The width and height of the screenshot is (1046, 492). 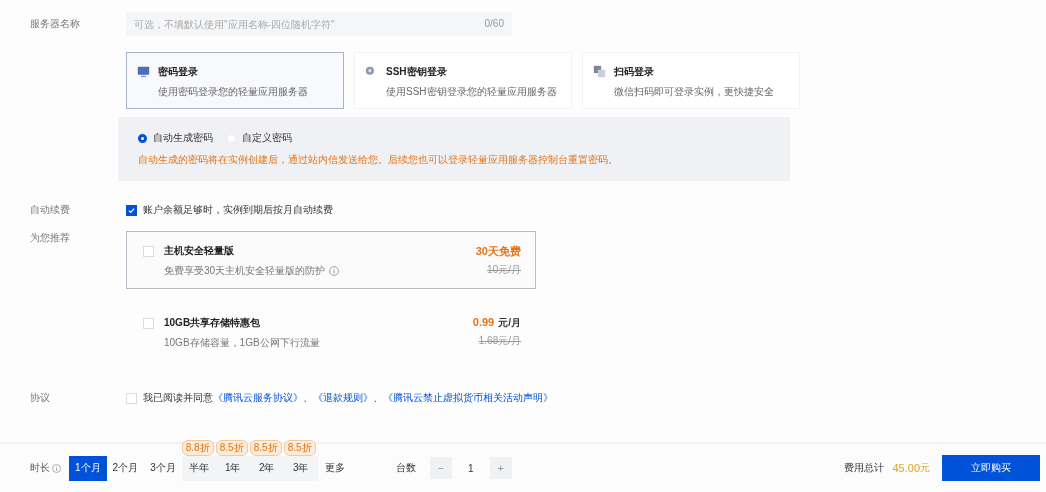 I want to click on login-method-description: 使用SSH密钥登录您的轻量应用服务器, so click(x=471, y=92).